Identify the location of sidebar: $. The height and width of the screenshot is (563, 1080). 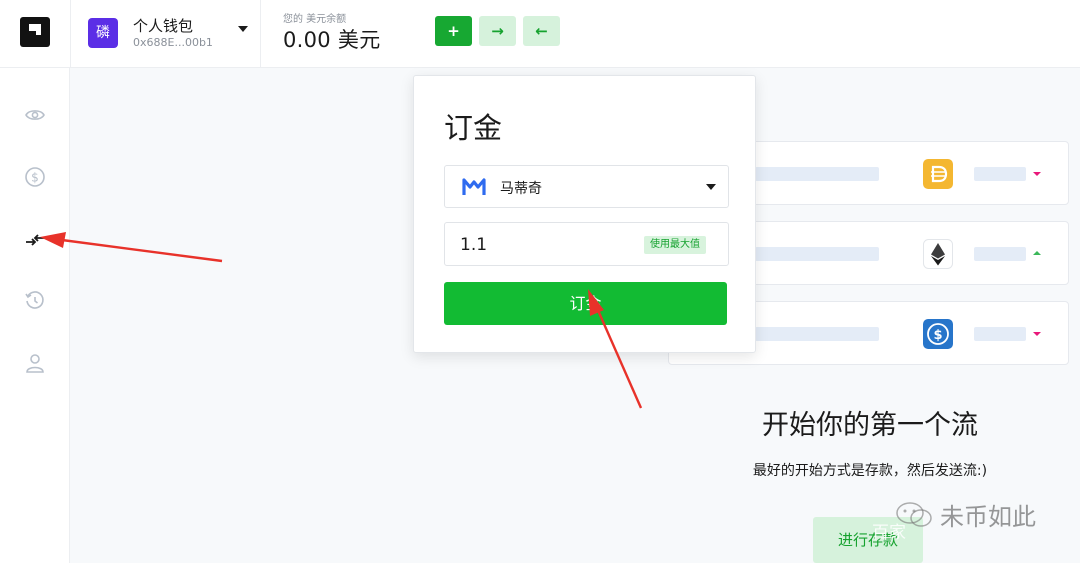
(35, 315).